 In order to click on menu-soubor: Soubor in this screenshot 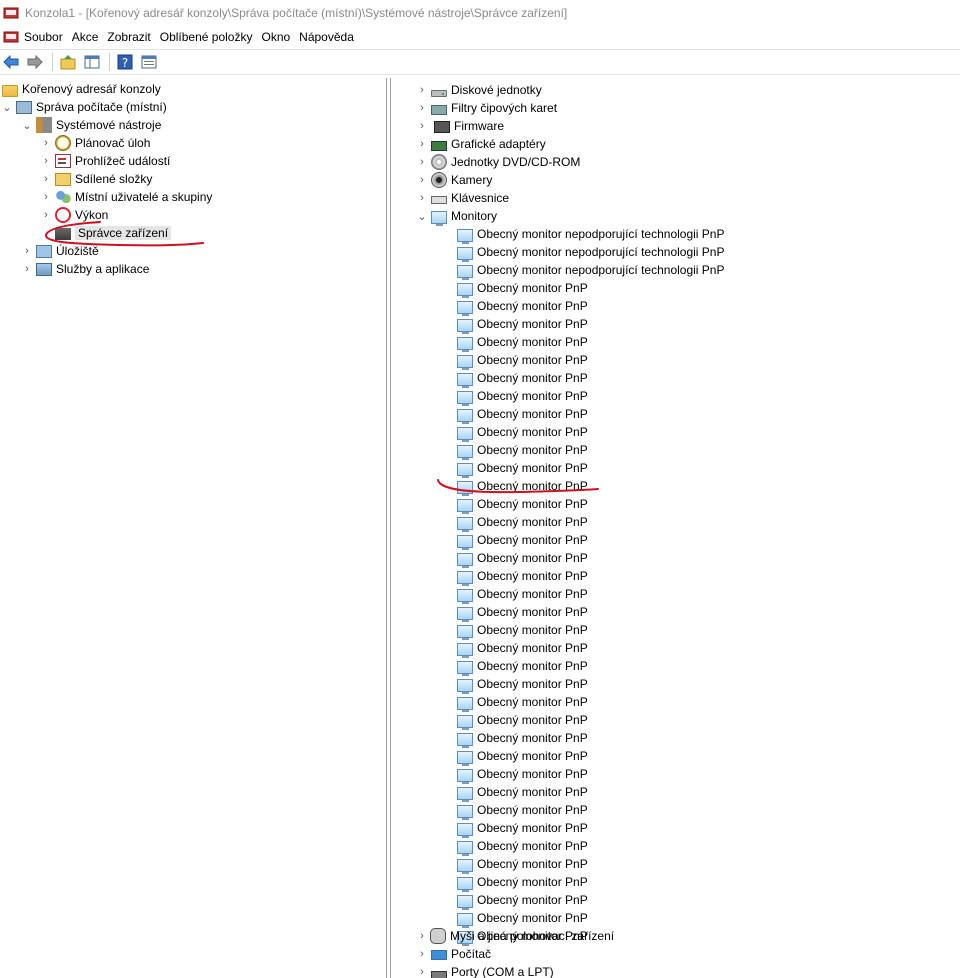, I will do `click(47, 37)`.